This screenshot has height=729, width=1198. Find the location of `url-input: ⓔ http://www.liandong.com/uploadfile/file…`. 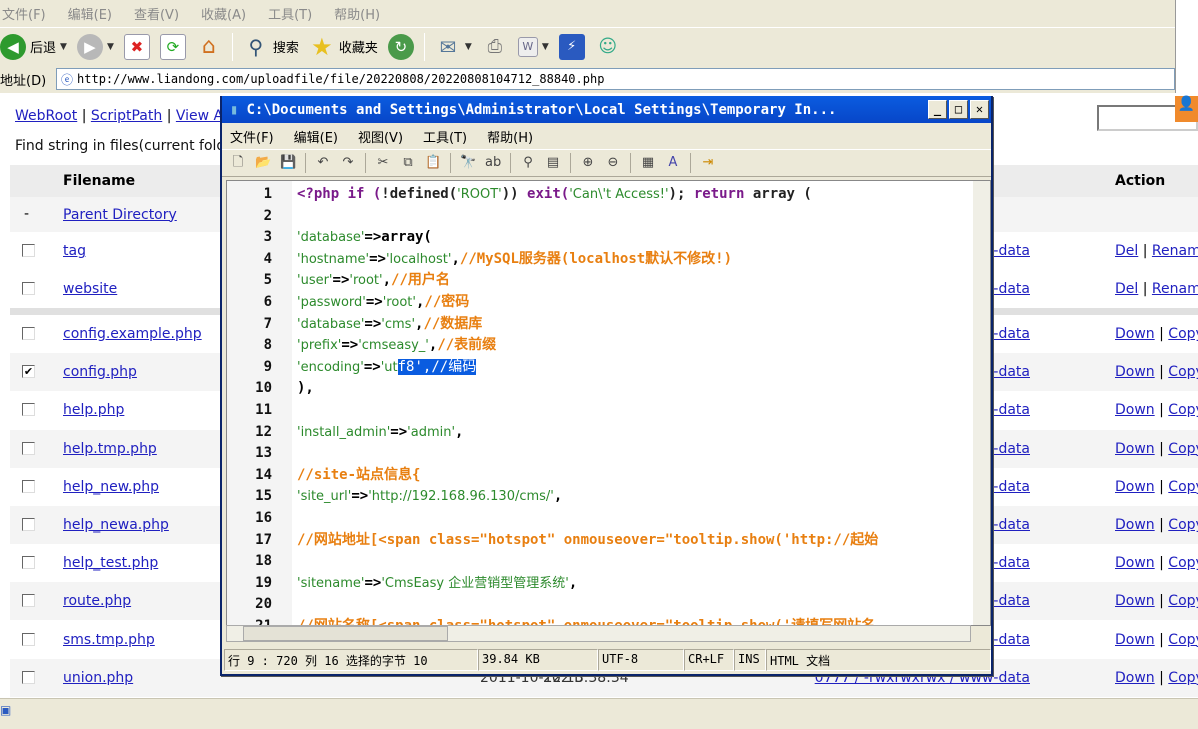

url-input: ⓔ http://www.liandong.com/uploadfile/file… is located at coordinates (615, 79).